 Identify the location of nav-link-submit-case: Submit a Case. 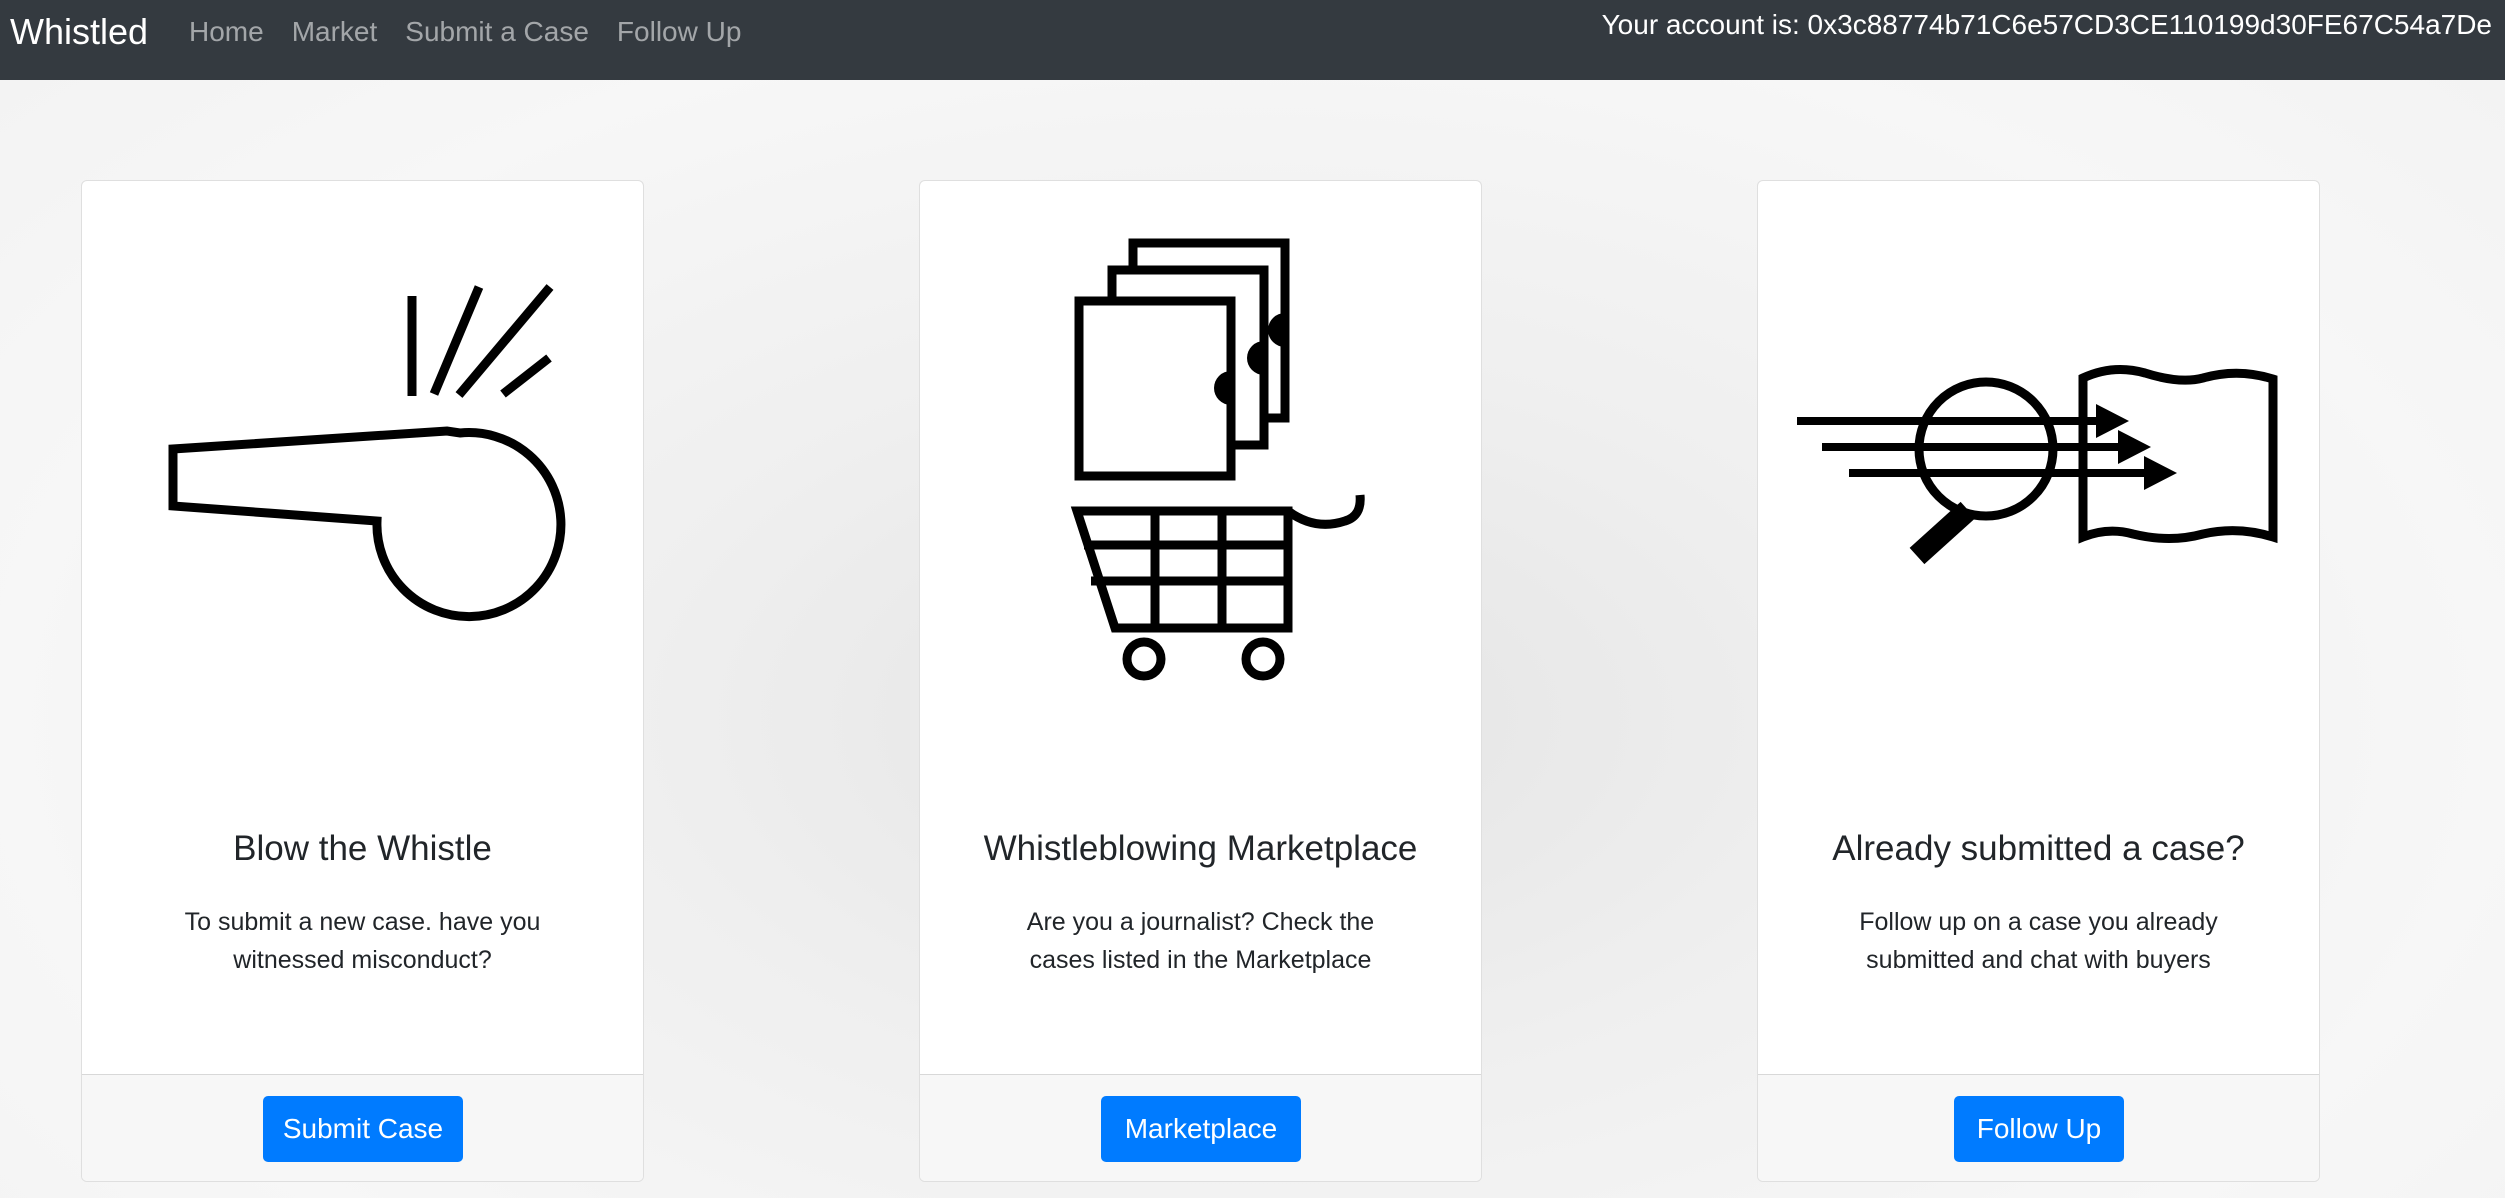
(497, 32).